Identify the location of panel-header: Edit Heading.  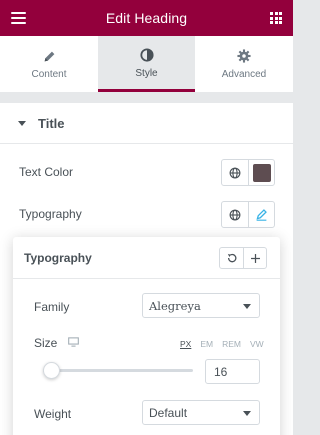
(146, 18).